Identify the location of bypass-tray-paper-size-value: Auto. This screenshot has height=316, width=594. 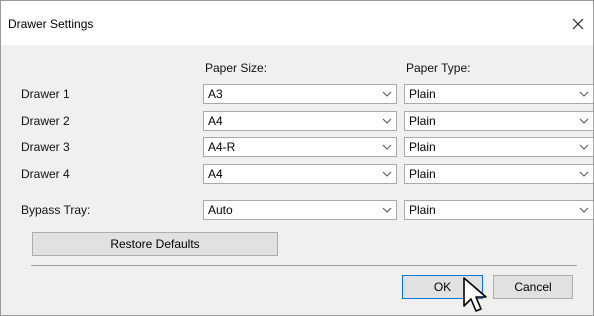
(220, 210).